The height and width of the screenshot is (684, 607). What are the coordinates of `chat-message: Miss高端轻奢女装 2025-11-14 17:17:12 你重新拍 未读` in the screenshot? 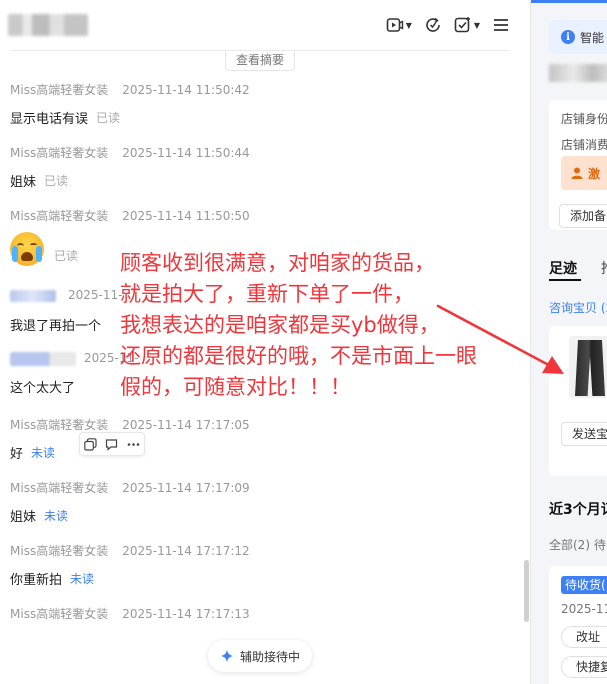 It's located at (130, 565).